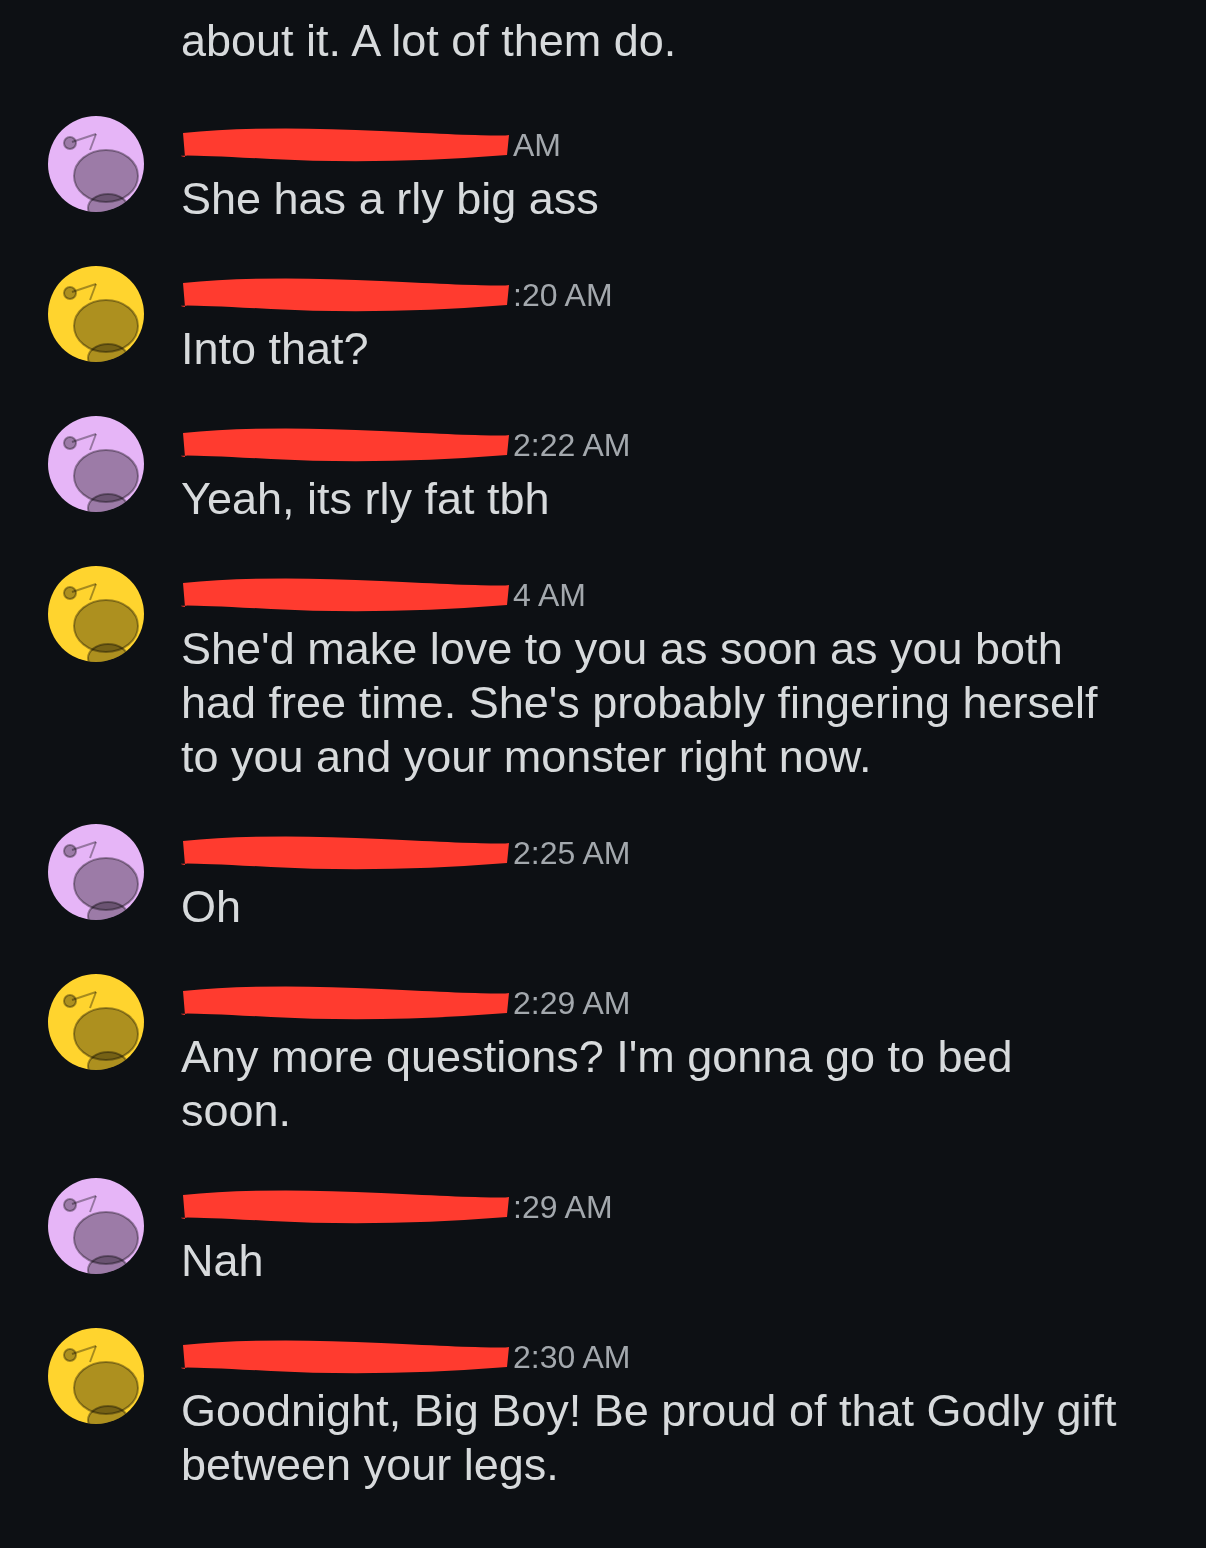 The height and width of the screenshot is (1548, 1206). Describe the element at coordinates (212, 907) in the screenshot. I see `message-text: Oh` at that location.